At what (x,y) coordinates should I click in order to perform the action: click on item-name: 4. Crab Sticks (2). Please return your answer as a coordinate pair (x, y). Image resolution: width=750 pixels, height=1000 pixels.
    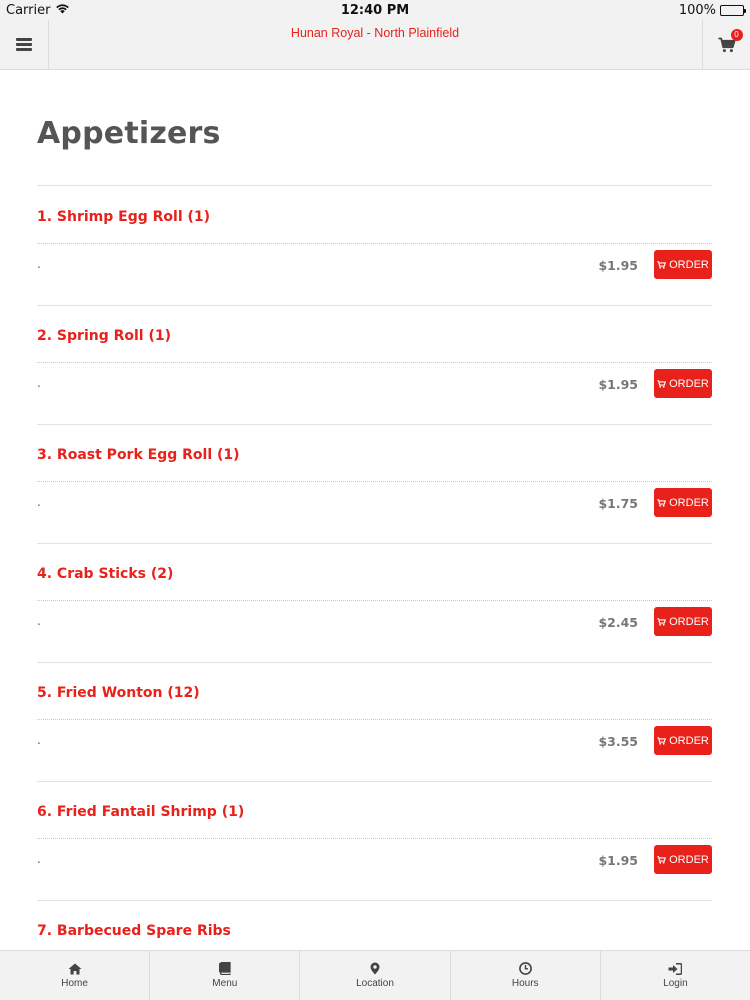
    Looking at the image, I should click on (105, 574).